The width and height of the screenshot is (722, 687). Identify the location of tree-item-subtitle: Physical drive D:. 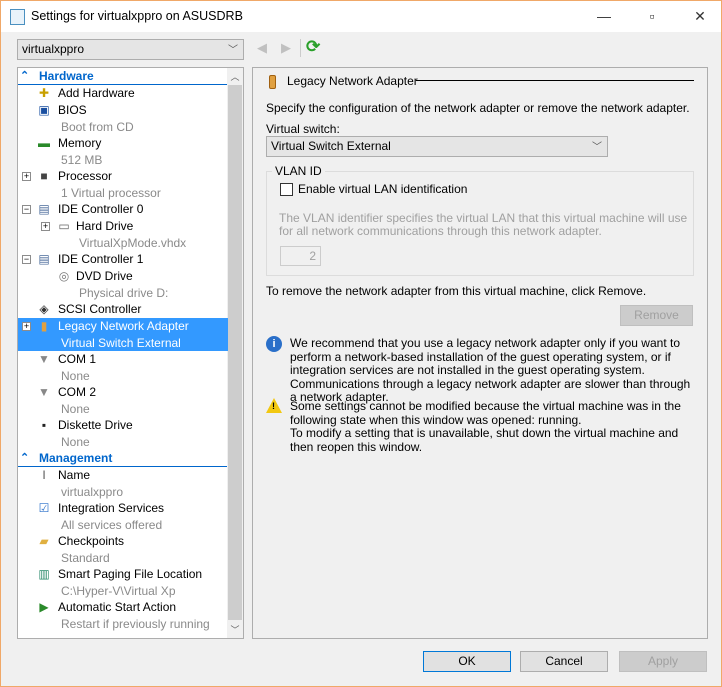
(124, 293).